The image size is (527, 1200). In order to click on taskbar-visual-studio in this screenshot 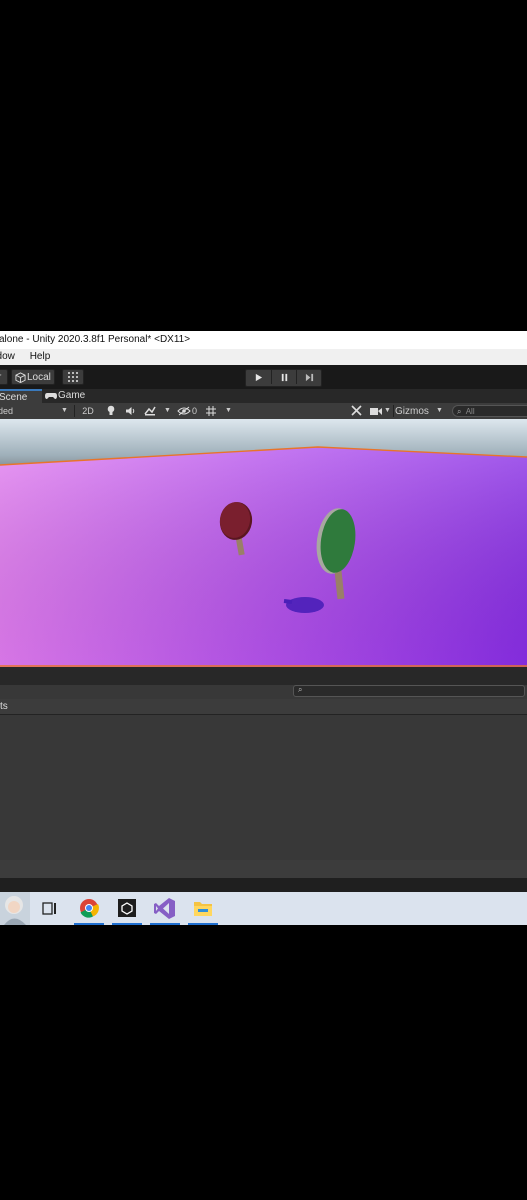, I will do `click(165, 908)`.